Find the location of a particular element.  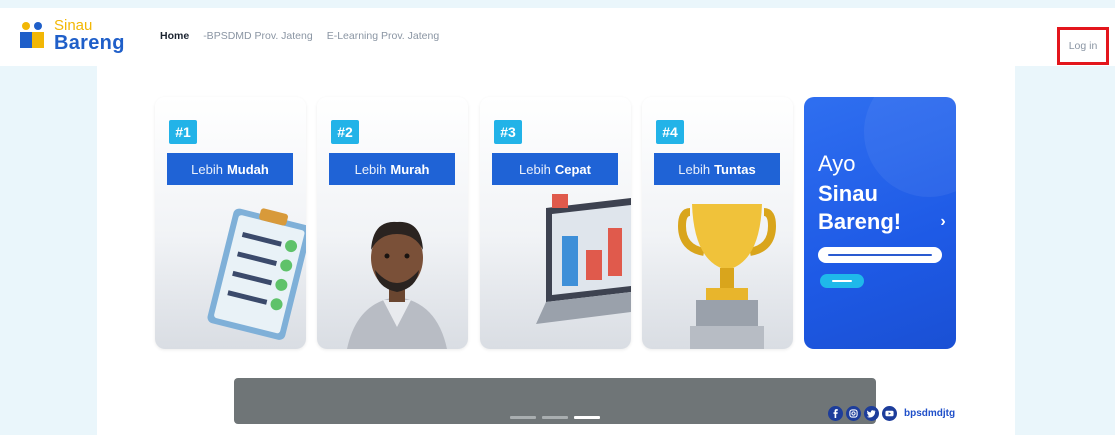

logo-text-bottom: Bareng is located at coordinates (89, 43).